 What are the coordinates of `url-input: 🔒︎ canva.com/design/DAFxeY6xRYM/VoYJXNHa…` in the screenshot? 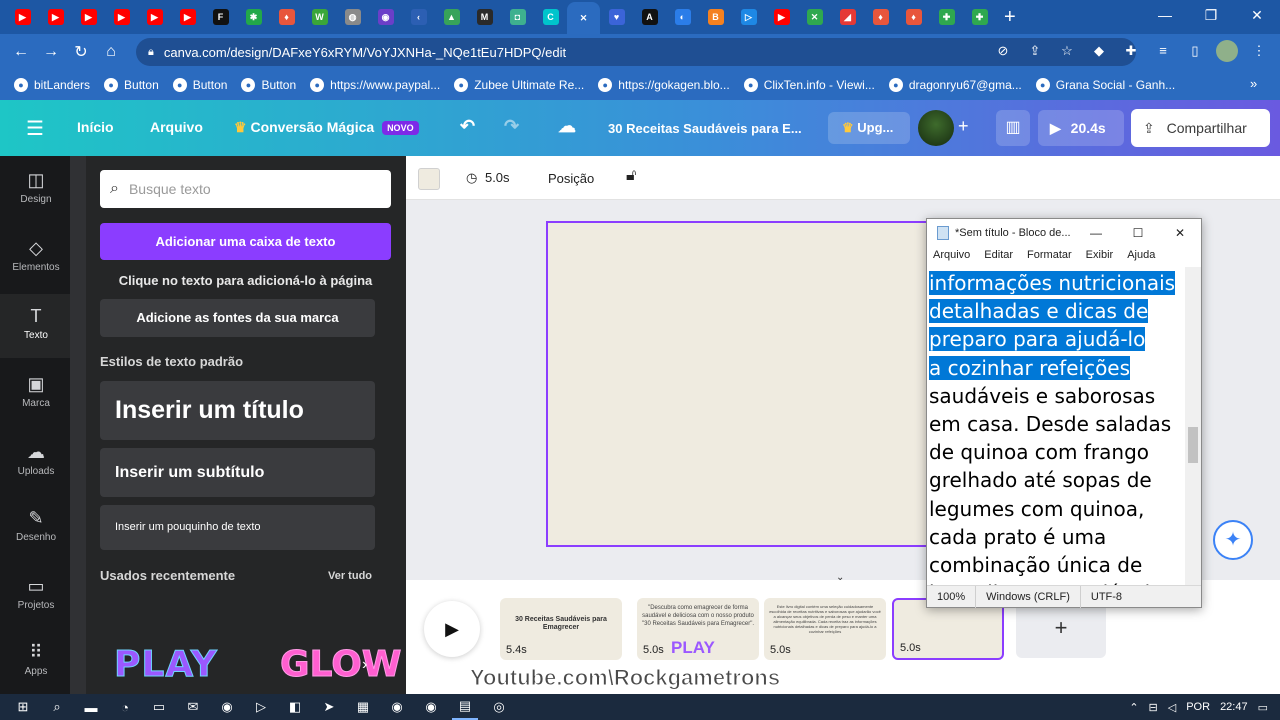 It's located at (636, 52).